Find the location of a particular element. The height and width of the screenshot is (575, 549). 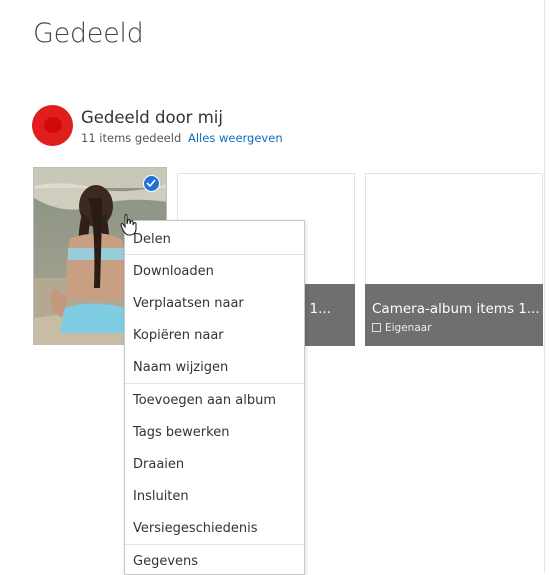

menu-item-download: Downloaden is located at coordinates (173, 271).